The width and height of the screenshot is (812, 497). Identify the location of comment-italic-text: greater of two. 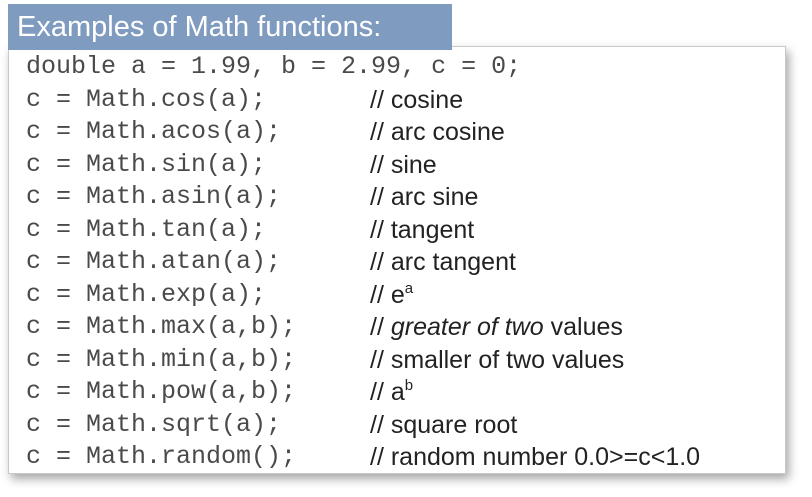
(467, 327).